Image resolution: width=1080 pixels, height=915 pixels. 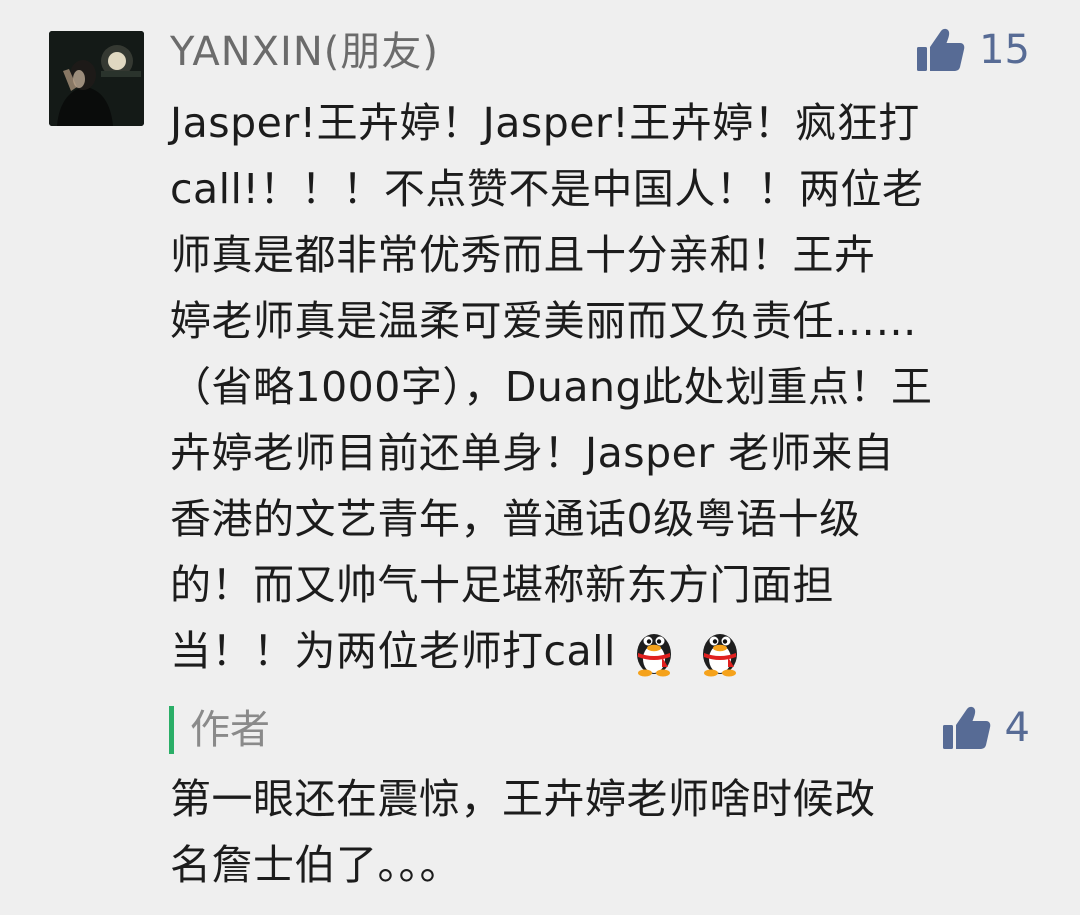 I want to click on comment-line: call!！！！不点赞不是中国人！！两位老, so click(x=547, y=189).